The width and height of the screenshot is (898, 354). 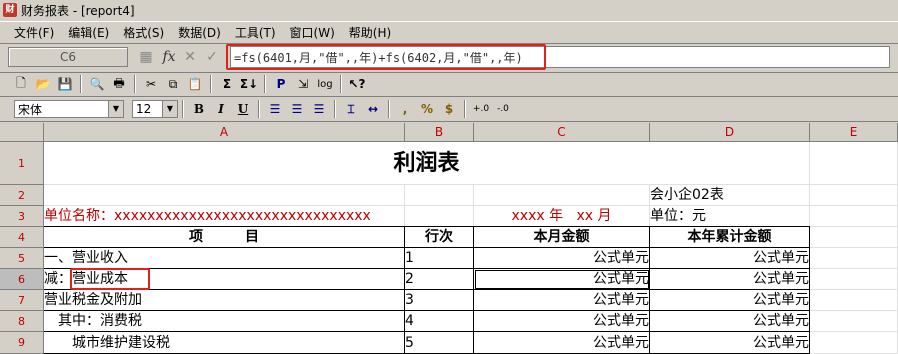 What do you see at coordinates (481, 109) in the screenshot?
I see `increase-decimal-icon: +.0` at bounding box center [481, 109].